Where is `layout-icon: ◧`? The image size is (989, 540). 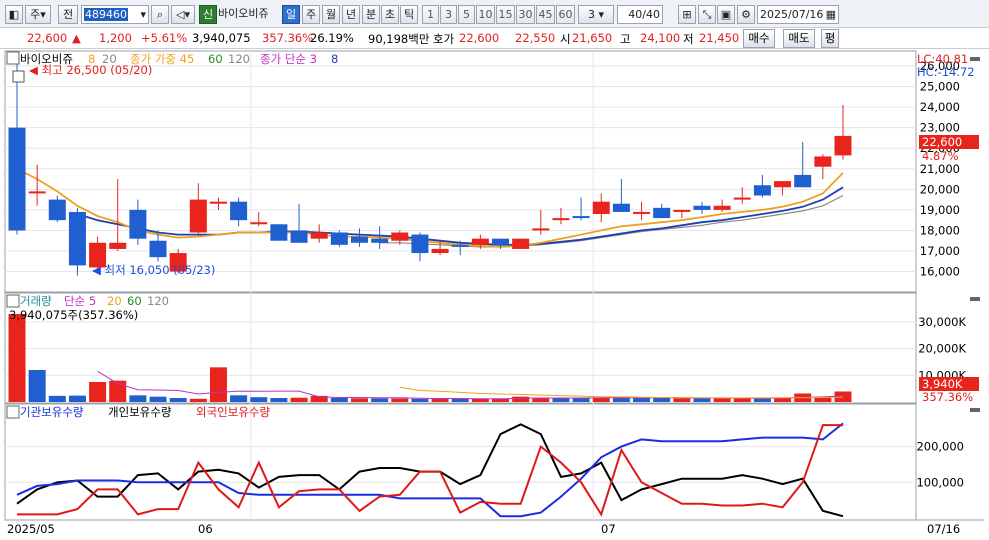
layout-icon: ◧ is located at coordinates (14, 14).